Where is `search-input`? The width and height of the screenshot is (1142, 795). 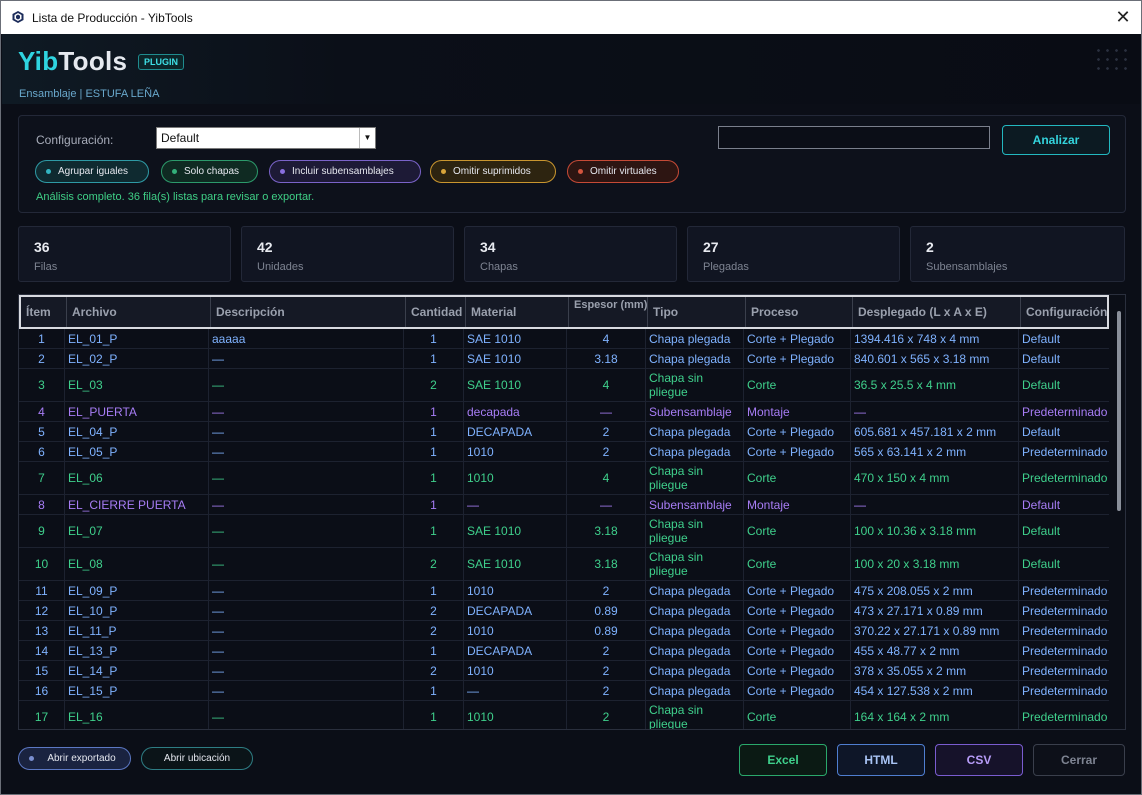 search-input is located at coordinates (854, 137).